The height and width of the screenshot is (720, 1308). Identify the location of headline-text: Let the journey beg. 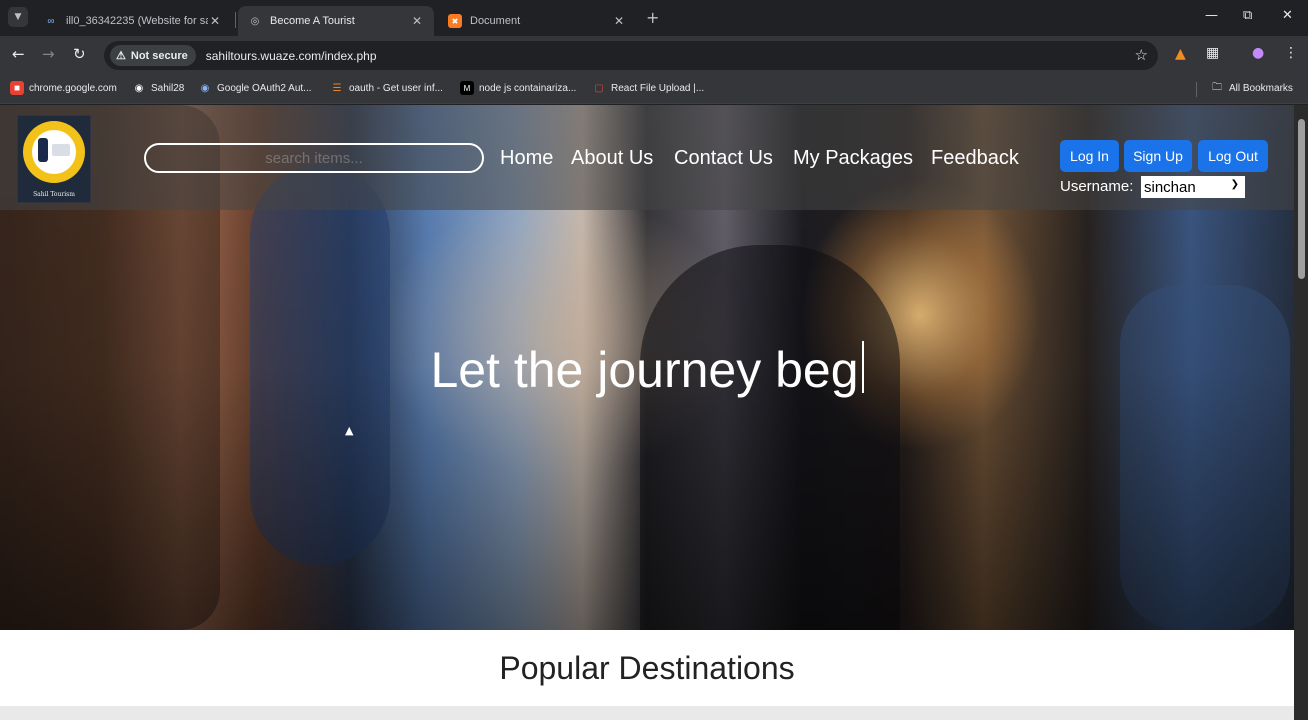
(644, 370).